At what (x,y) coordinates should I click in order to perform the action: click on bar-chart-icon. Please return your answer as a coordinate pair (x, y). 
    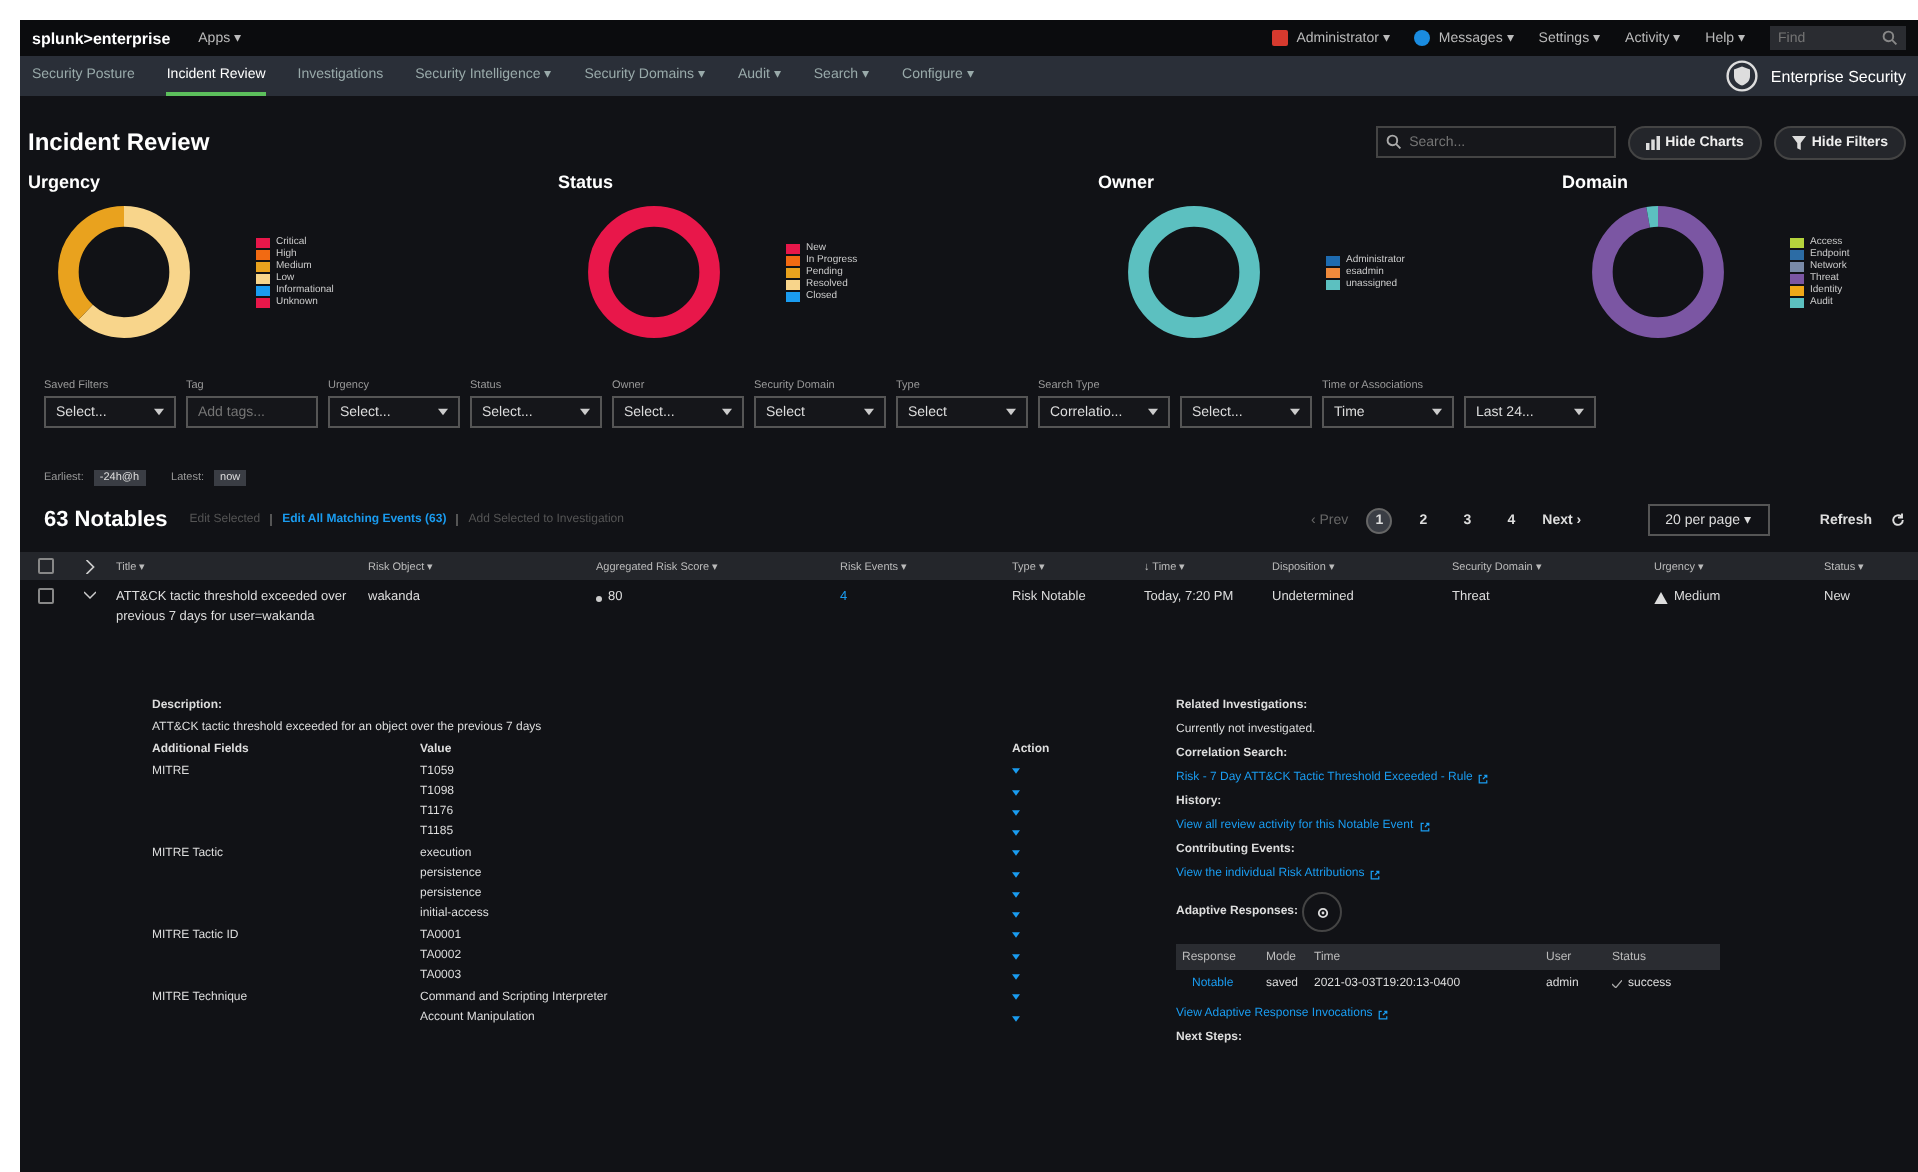
    Looking at the image, I should click on (1652, 142).